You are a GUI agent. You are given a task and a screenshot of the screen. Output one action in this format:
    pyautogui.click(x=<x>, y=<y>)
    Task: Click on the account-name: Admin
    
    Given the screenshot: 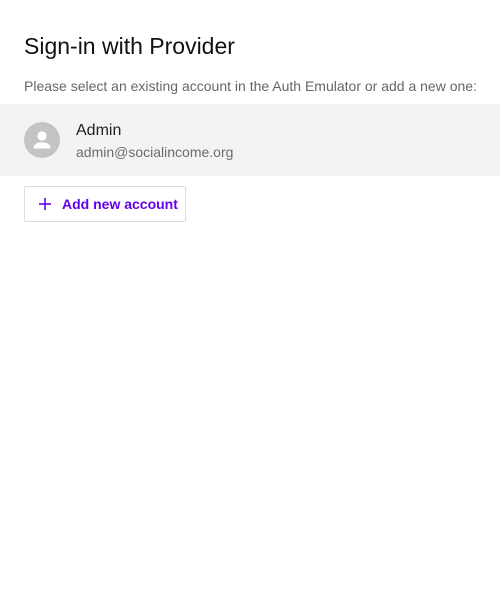 What is the action you would take?
    pyautogui.click(x=99, y=130)
    